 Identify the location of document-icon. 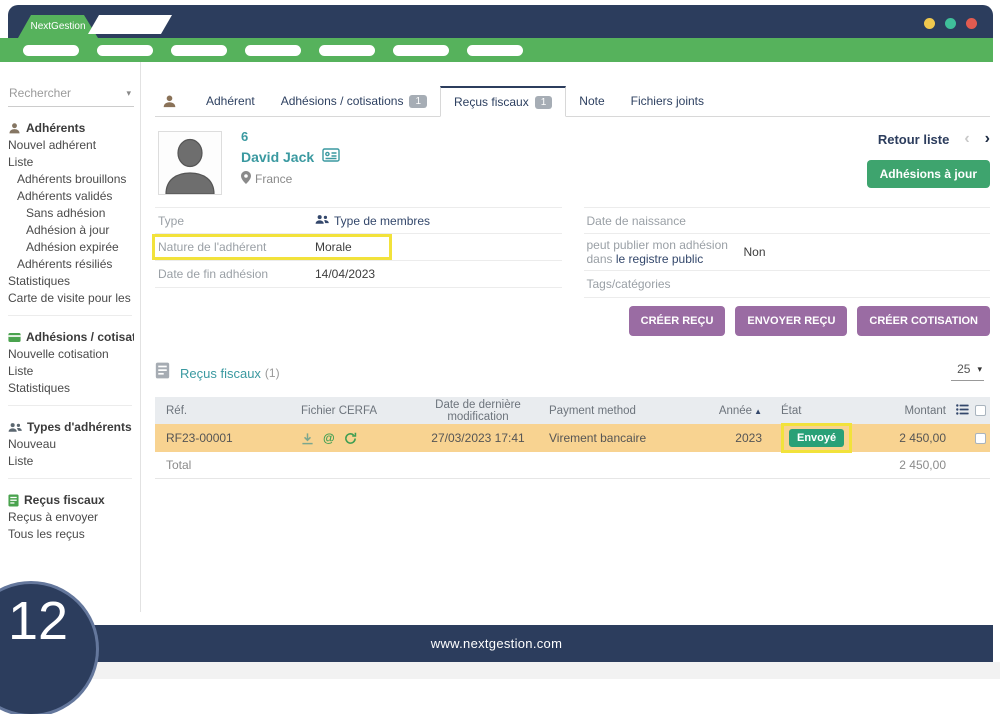
(162, 373).